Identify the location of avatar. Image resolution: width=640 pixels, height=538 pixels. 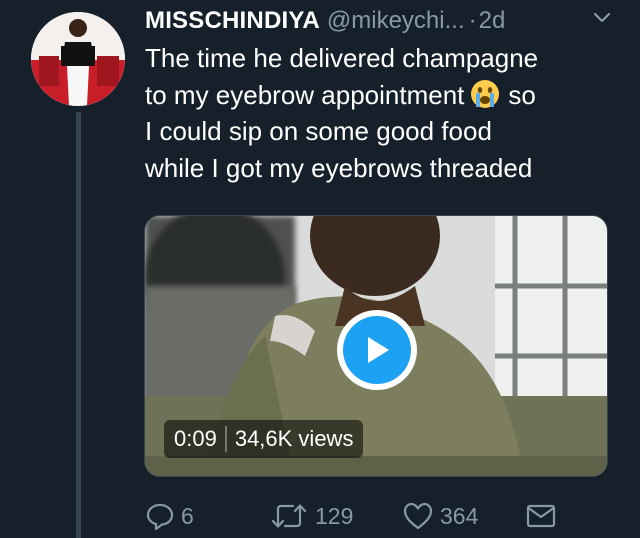
(78, 59).